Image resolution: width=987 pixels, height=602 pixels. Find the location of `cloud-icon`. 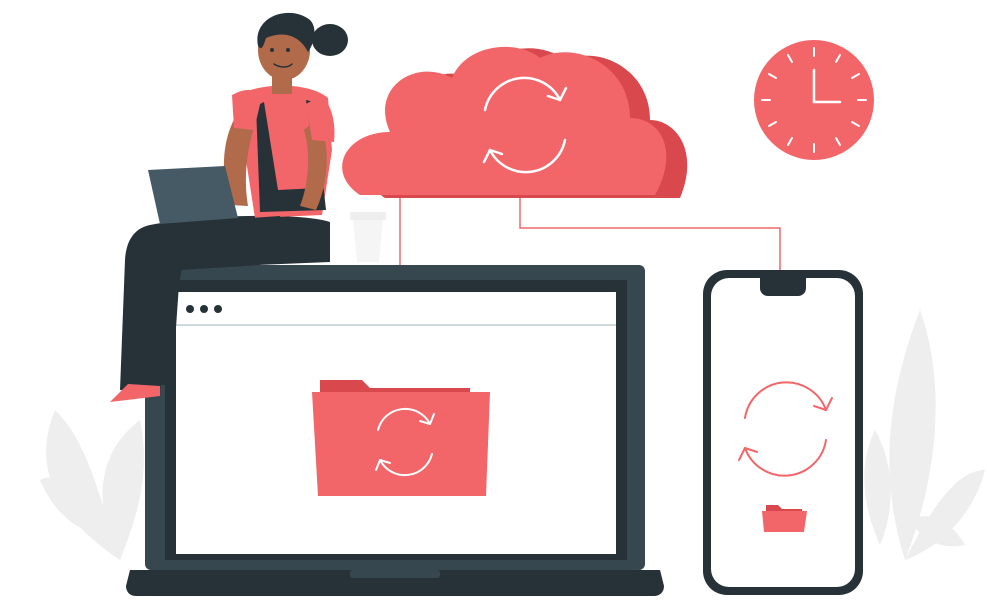

cloud-icon is located at coordinates (515, 122).